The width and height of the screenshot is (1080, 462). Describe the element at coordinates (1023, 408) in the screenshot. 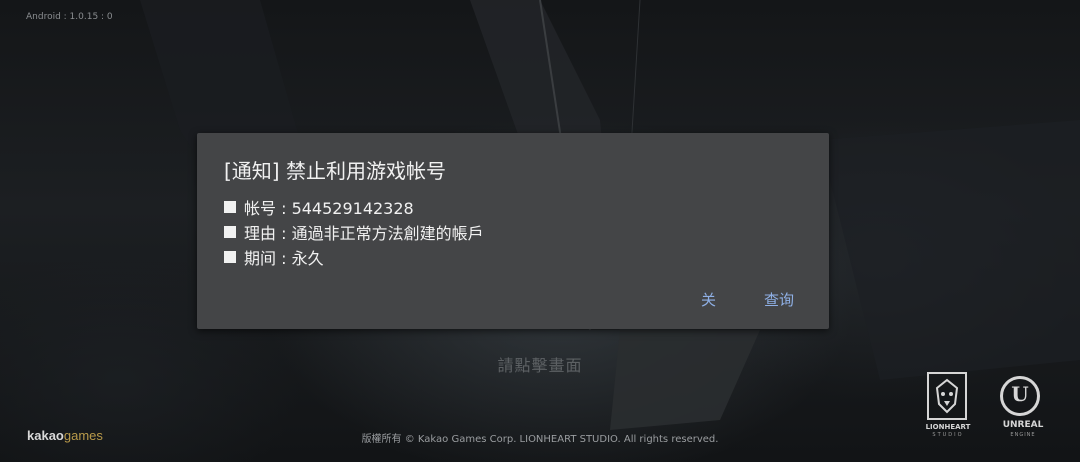

I see `unreal-engine-logo: U UNREAL ENGINE` at that location.